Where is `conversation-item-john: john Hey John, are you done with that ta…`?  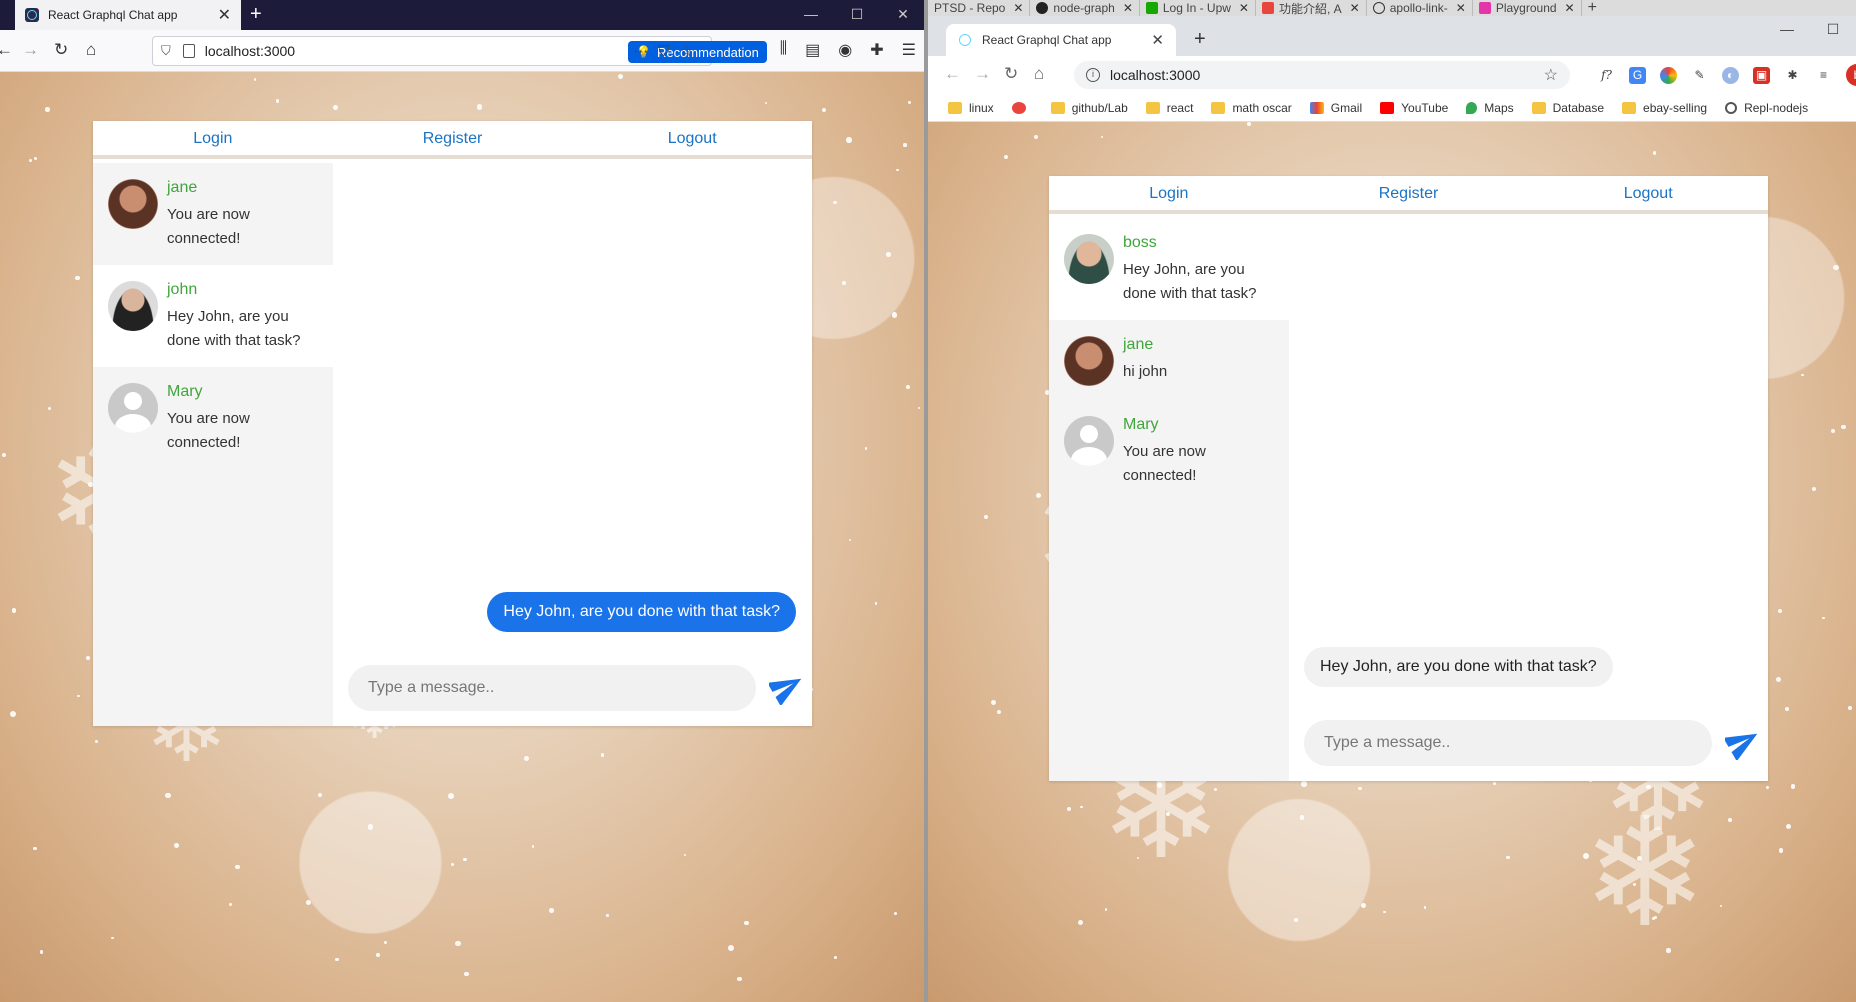
conversation-item-john: john Hey John, are you done with that ta… is located at coordinates (213, 316).